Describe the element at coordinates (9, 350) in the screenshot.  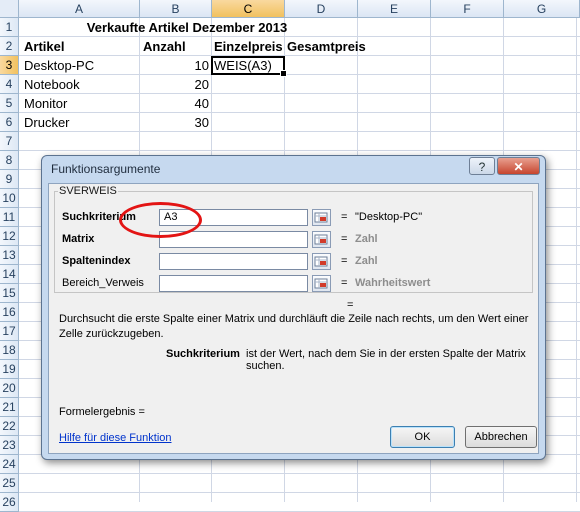
I see `row-header-18: 18` at that location.